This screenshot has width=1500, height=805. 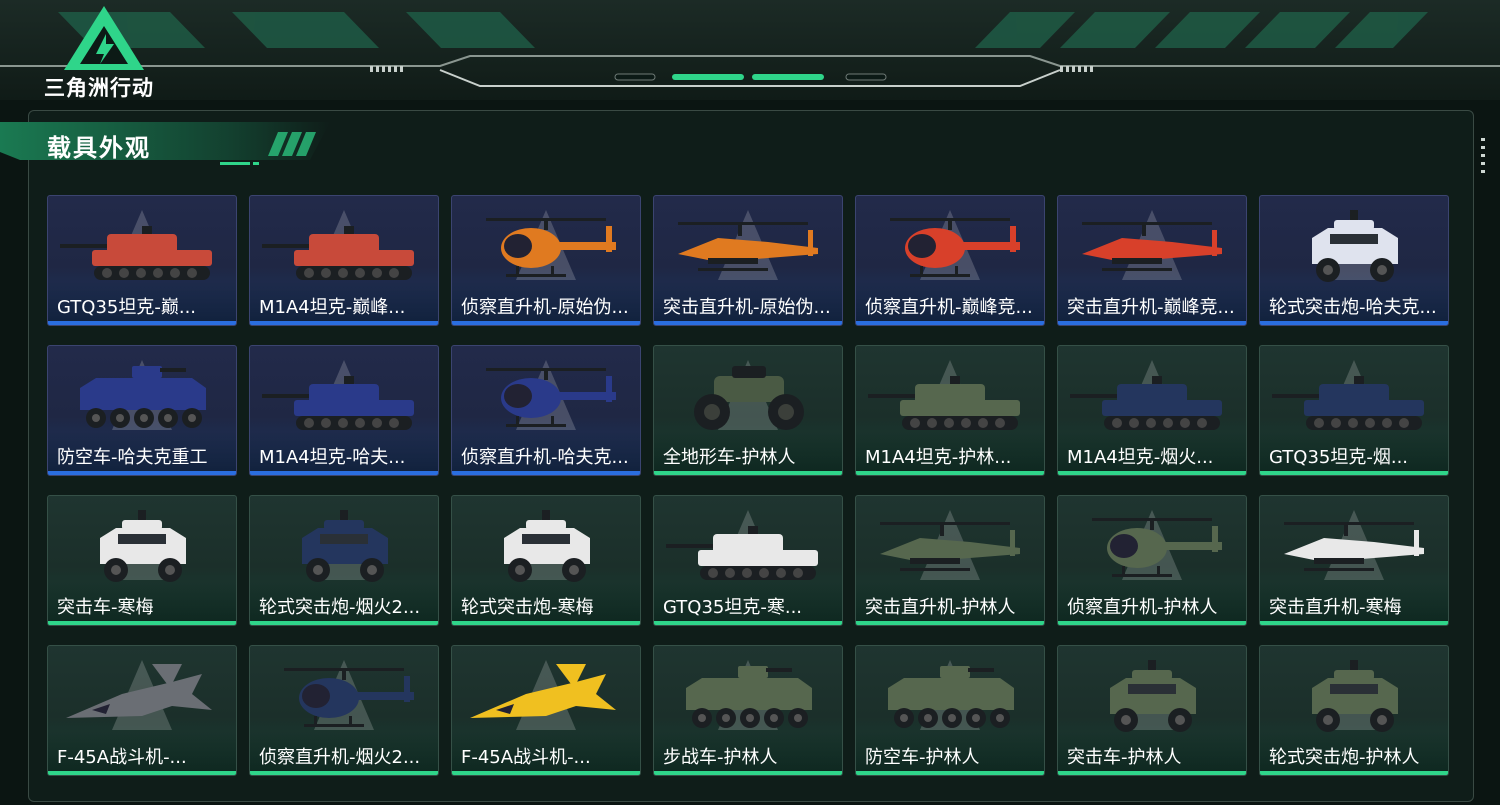 What do you see at coordinates (720, 757) in the screenshot?
I see `vehicle-skin-name: 步战车-护林人` at bounding box center [720, 757].